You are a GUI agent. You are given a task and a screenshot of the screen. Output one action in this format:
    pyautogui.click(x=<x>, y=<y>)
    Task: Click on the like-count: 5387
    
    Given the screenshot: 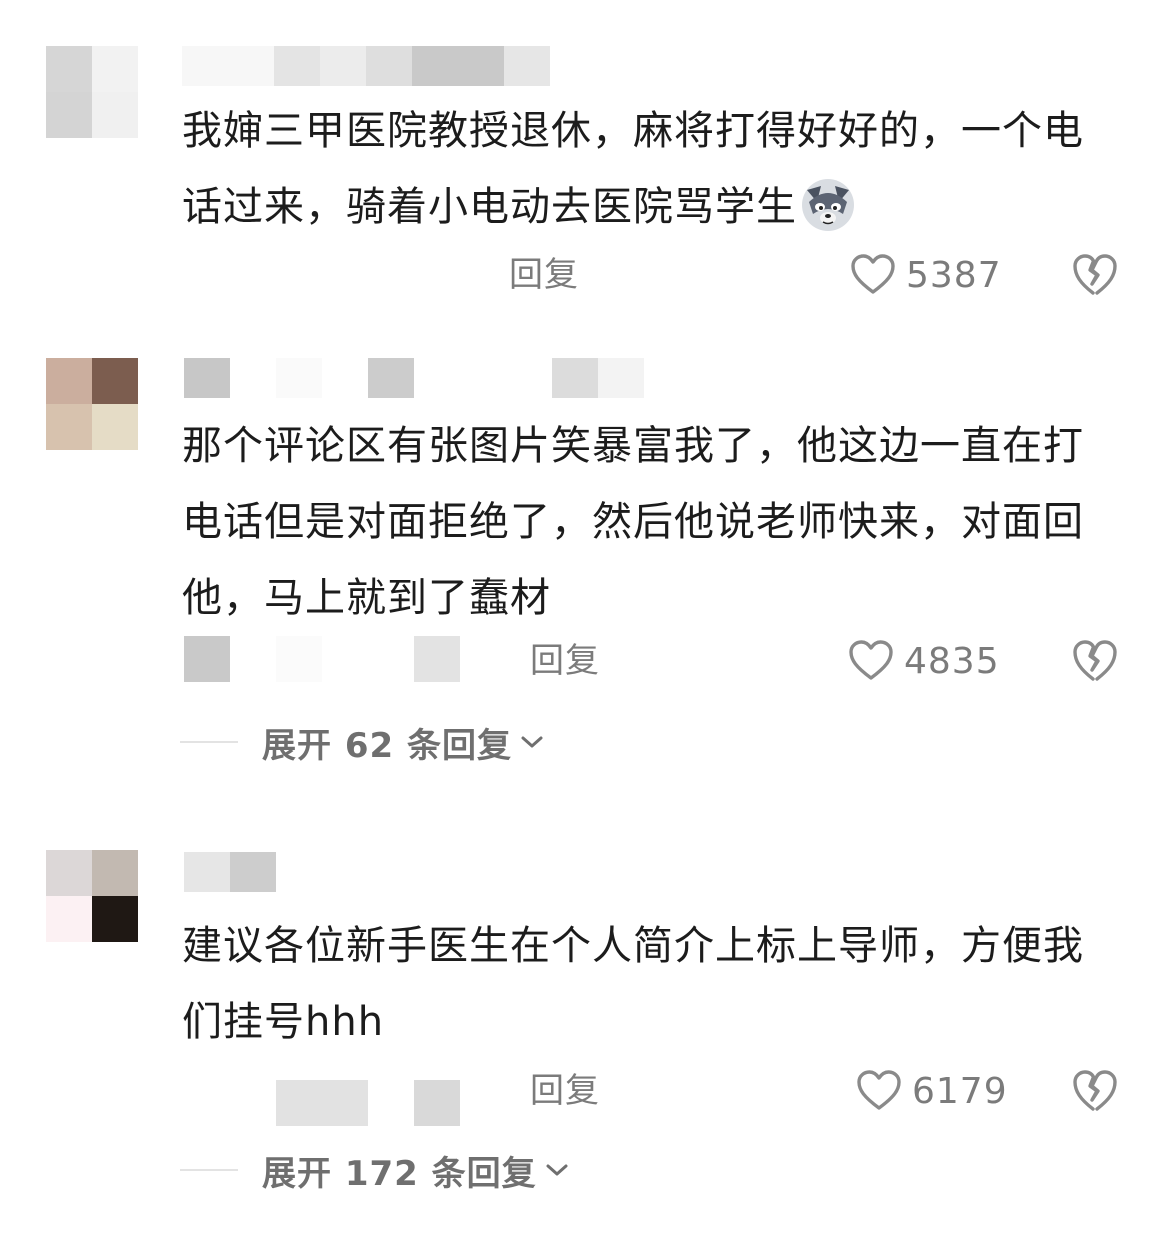 What is the action you would take?
    pyautogui.click(x=954, y=275)
    